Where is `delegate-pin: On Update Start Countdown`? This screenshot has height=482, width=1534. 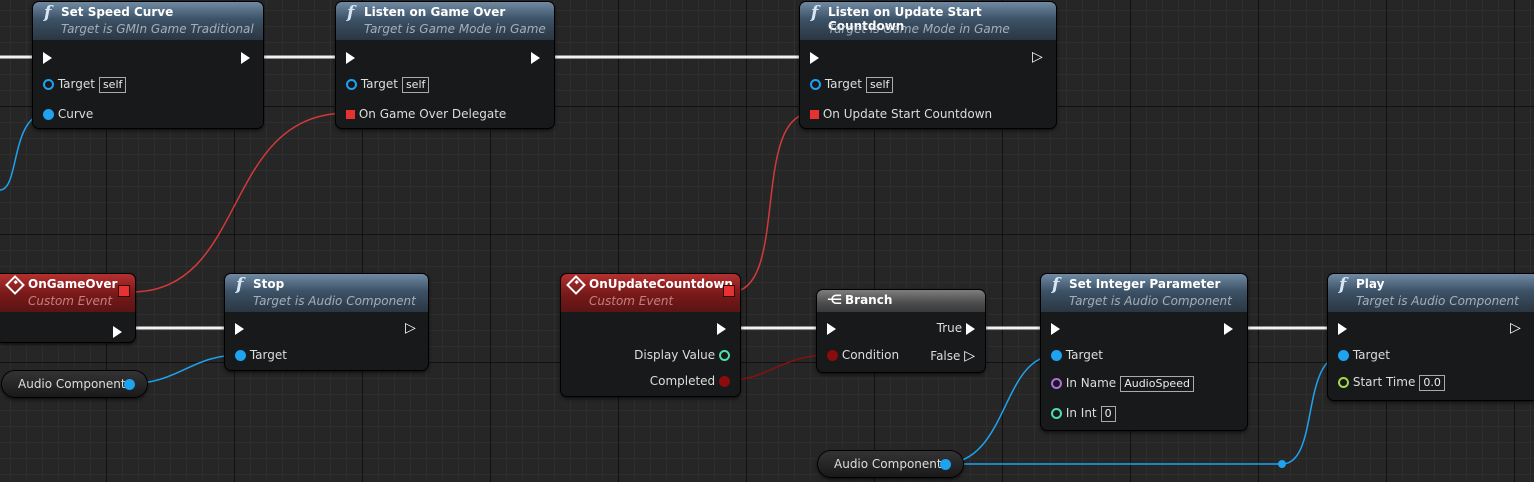 delegate-pin: On Update Start Countdown is located at coordinates (901, 114).